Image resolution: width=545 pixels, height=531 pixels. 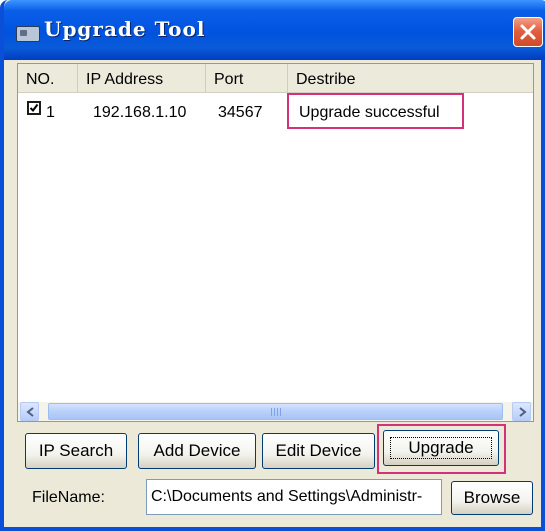 I want to click on chevron-left-icon, so click(x=30, y=412).